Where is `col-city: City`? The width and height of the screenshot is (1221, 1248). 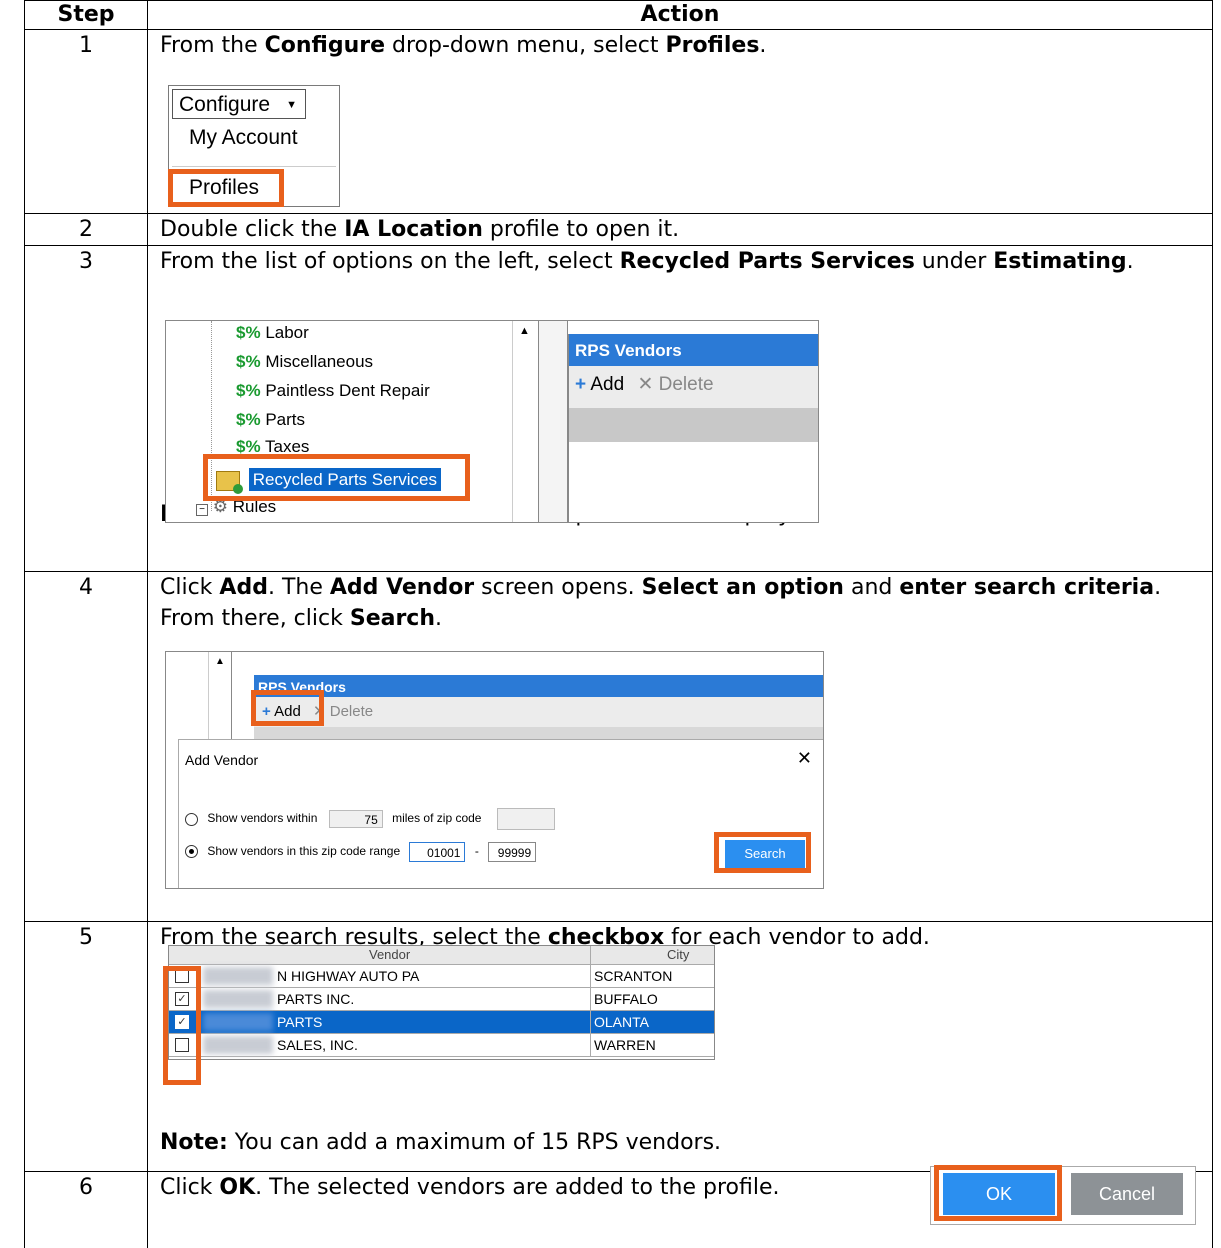 col-city: City is located at coordinates (678, 955).